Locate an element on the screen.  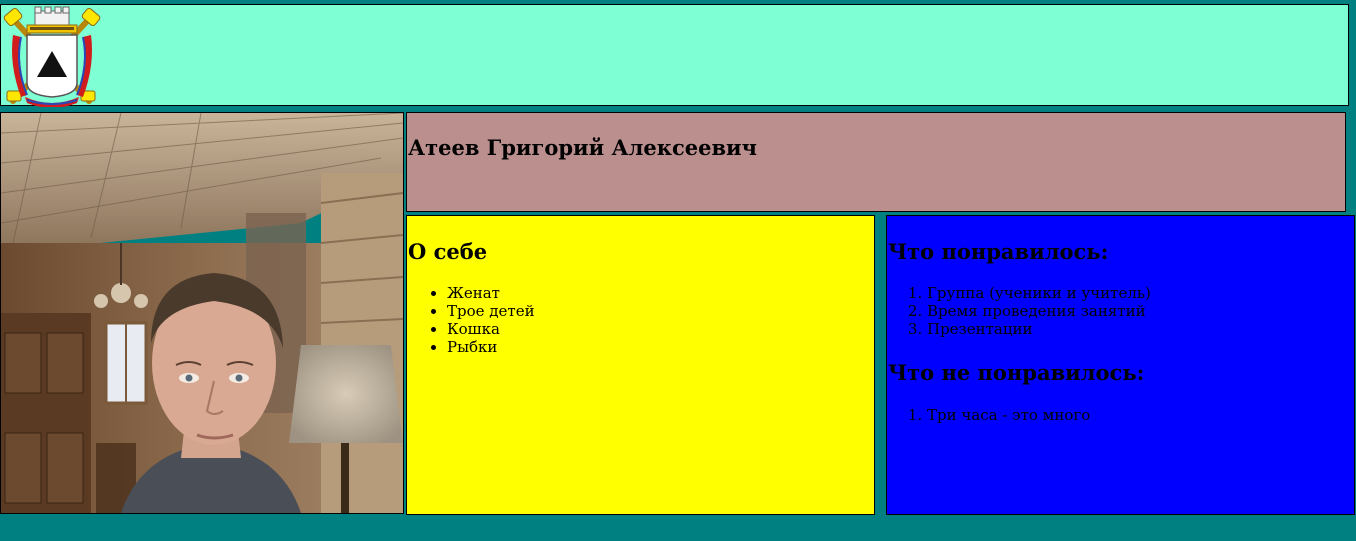
list-item: Трое детей is located at coordinates (491, 311).